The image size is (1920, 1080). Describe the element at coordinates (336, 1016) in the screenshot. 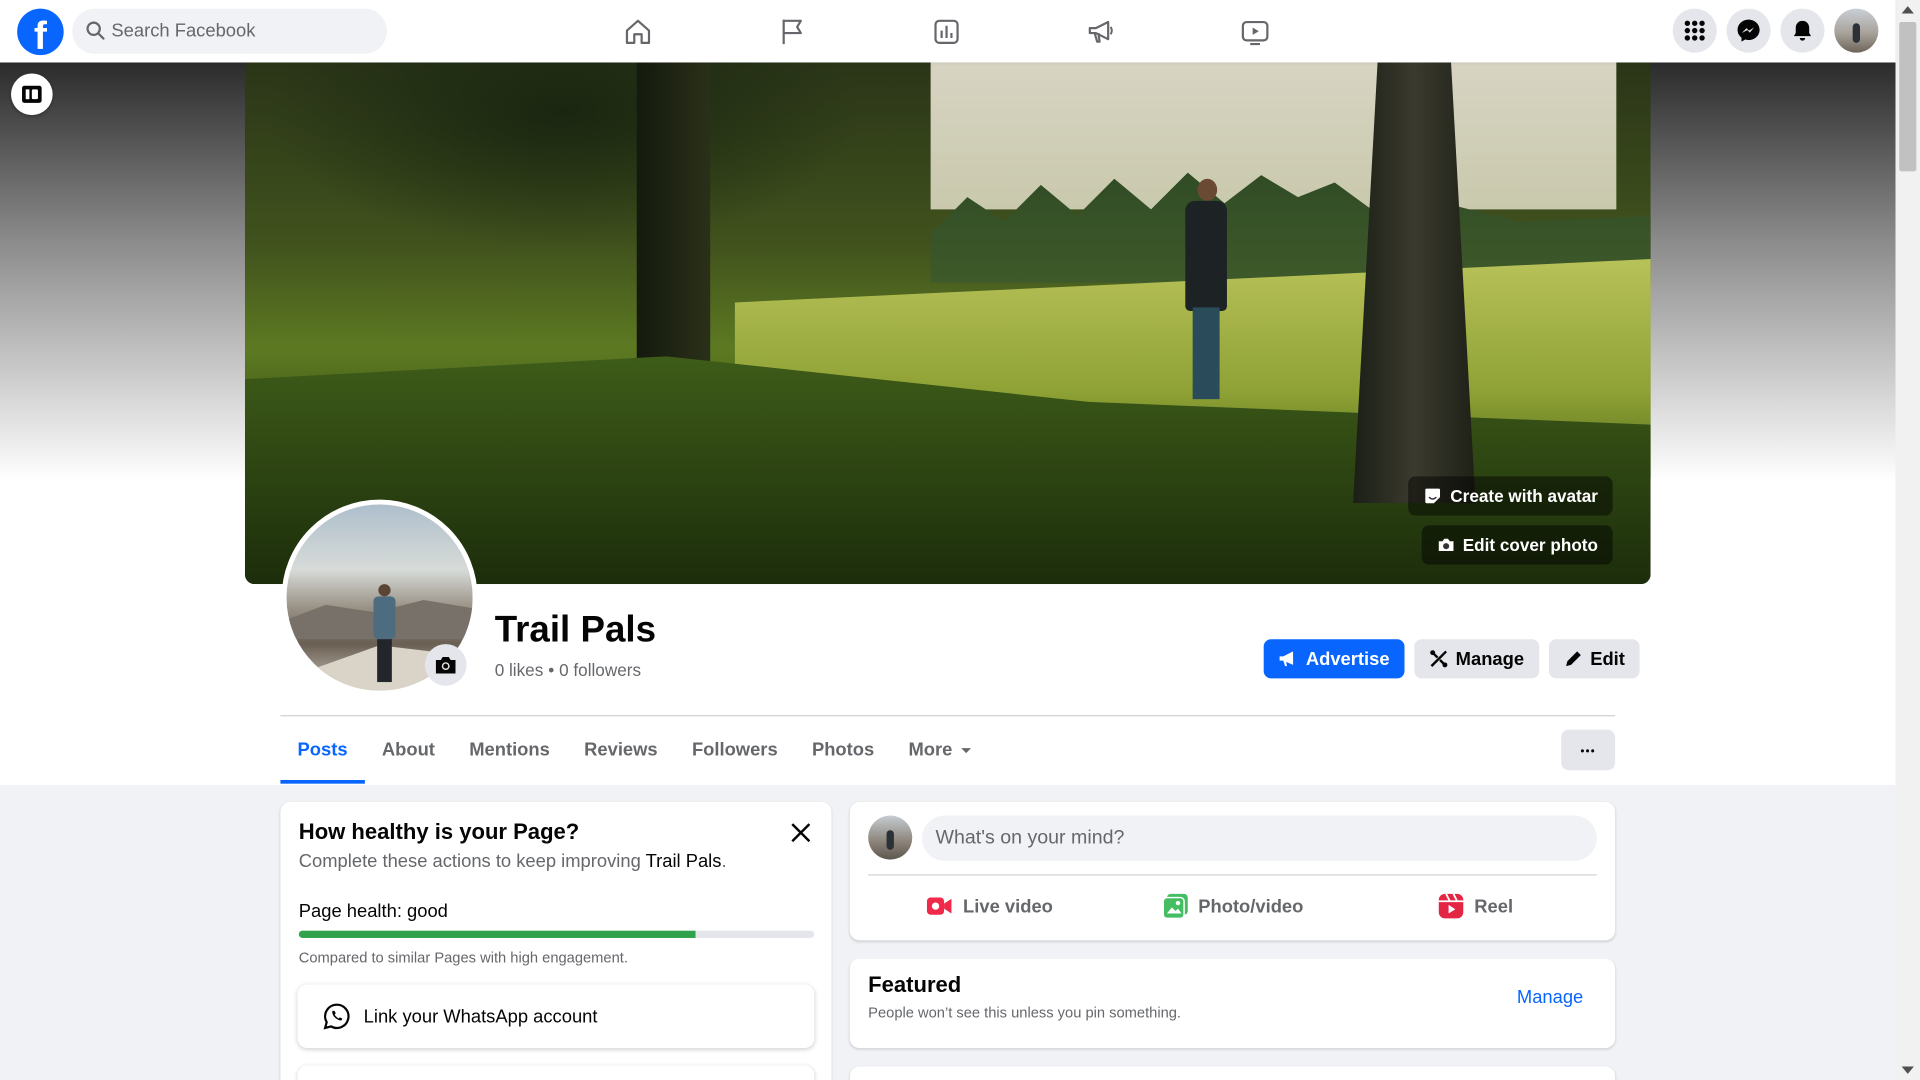

I see `whatsapp-icon` at that location.